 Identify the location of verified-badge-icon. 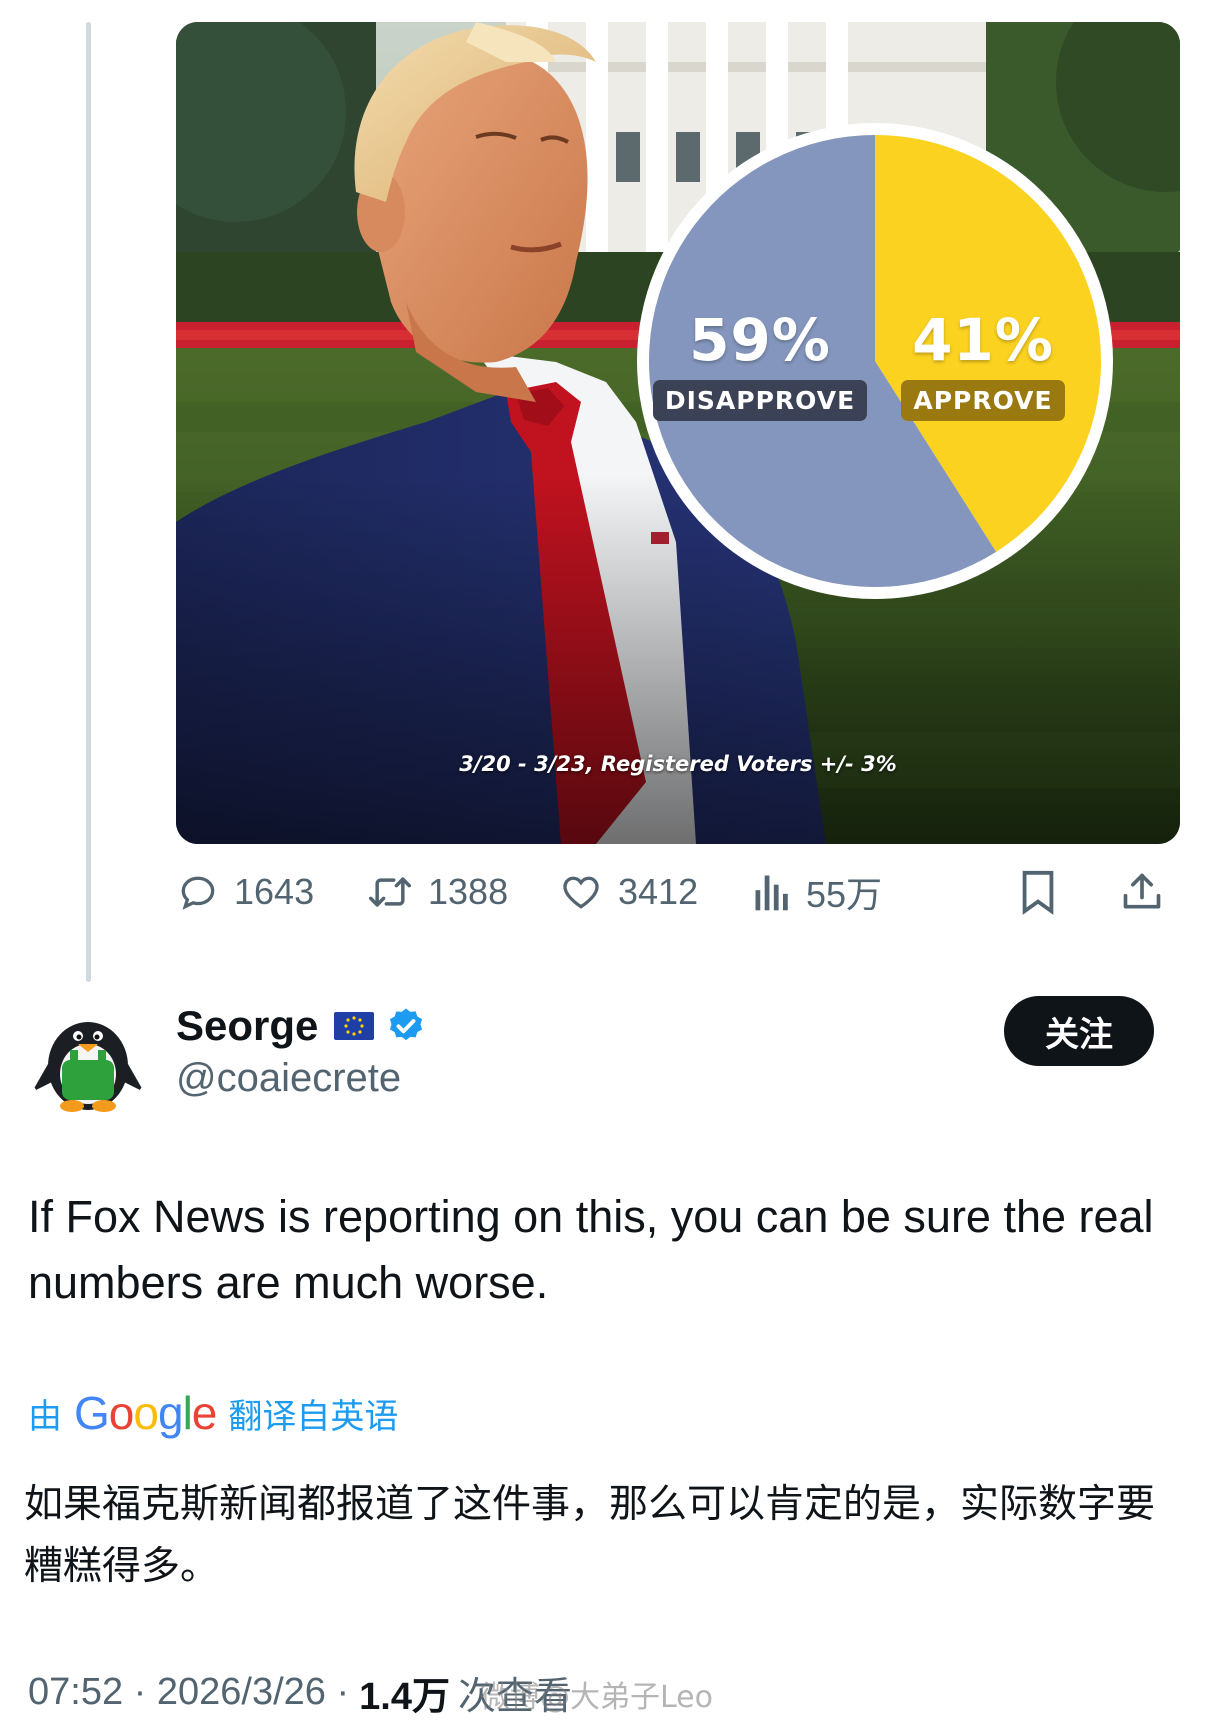
(406, 1024).